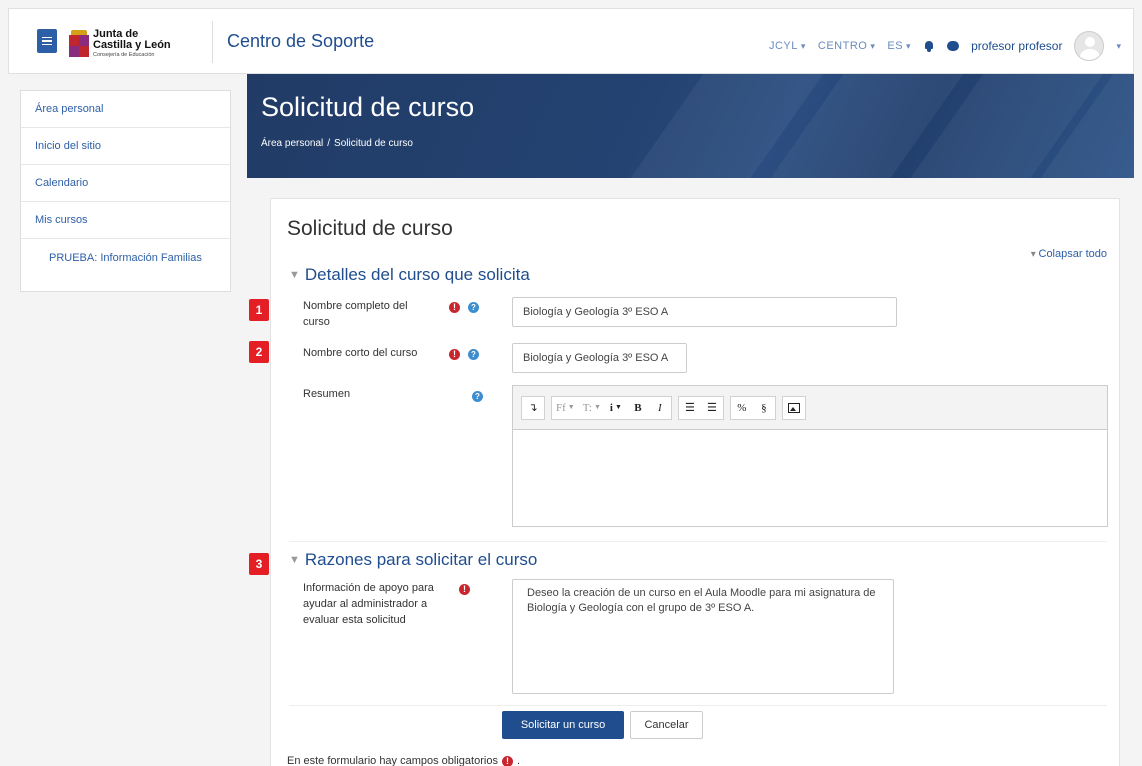 Image resolution: width=1142 pixels, height=766 pixels. What do you see at coordinates (712, 408) in the screenshot?
I see `ordered-list-button: ☰` at bounding box center [712, 408].